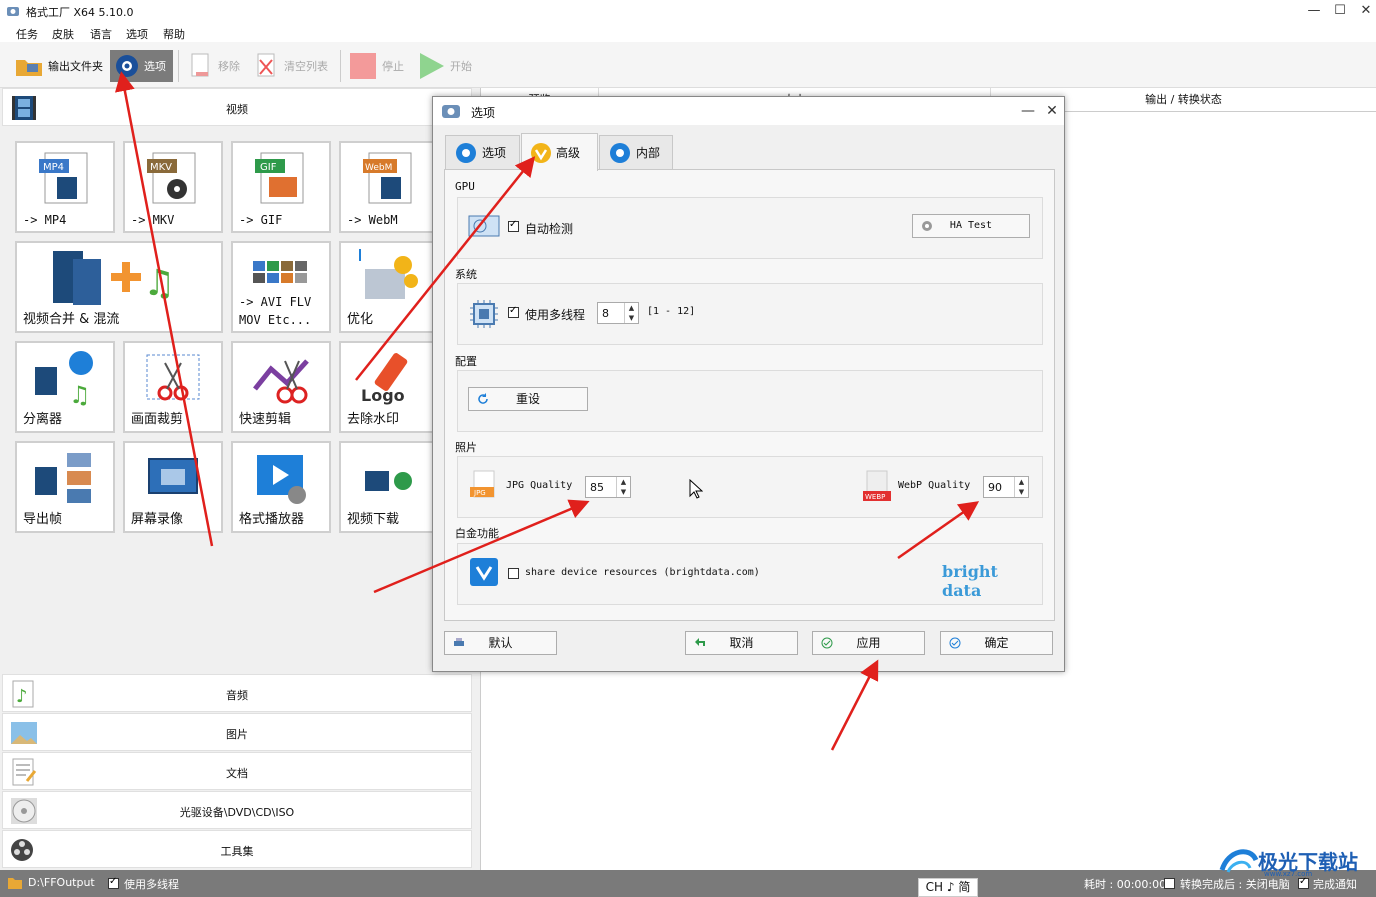 Image resolution: width=1376 pixels, height=897 pixels. What do you see at coordinates (482, 484) in the screenshot?
I see `jpg-file-icon: JPG` at bounding box center [482, 484].